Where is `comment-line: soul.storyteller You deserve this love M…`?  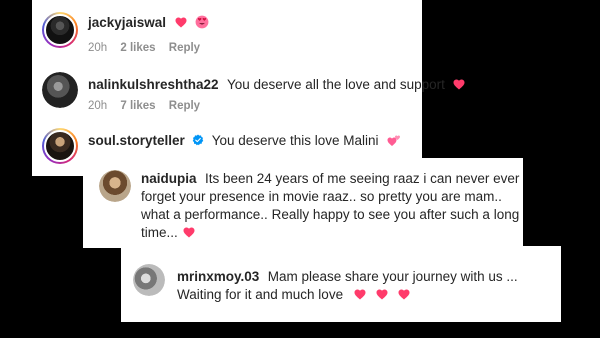
comment-line: soul.storyteller You deserve this love M… is located at coordinates (244, 141).